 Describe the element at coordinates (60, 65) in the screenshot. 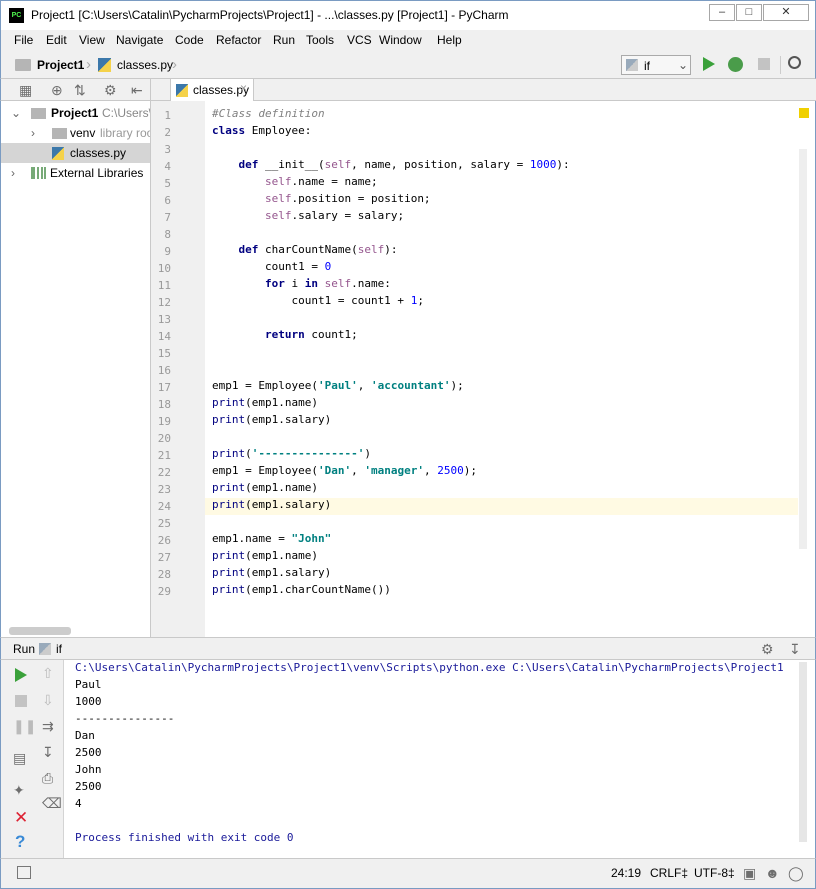

I see `breadcrumb-project: Project1` at that location.